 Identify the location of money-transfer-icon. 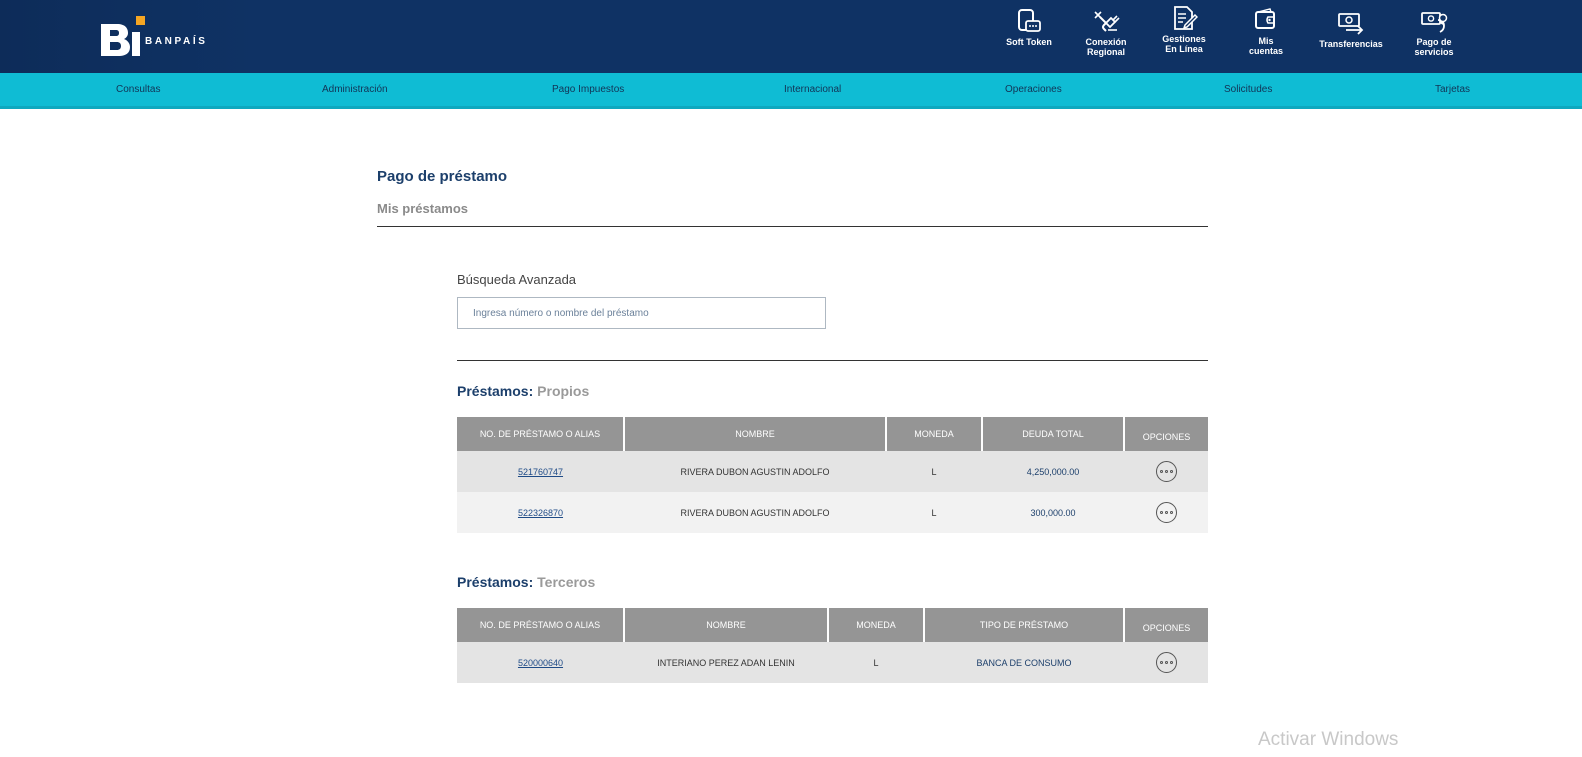
(1351, 24).